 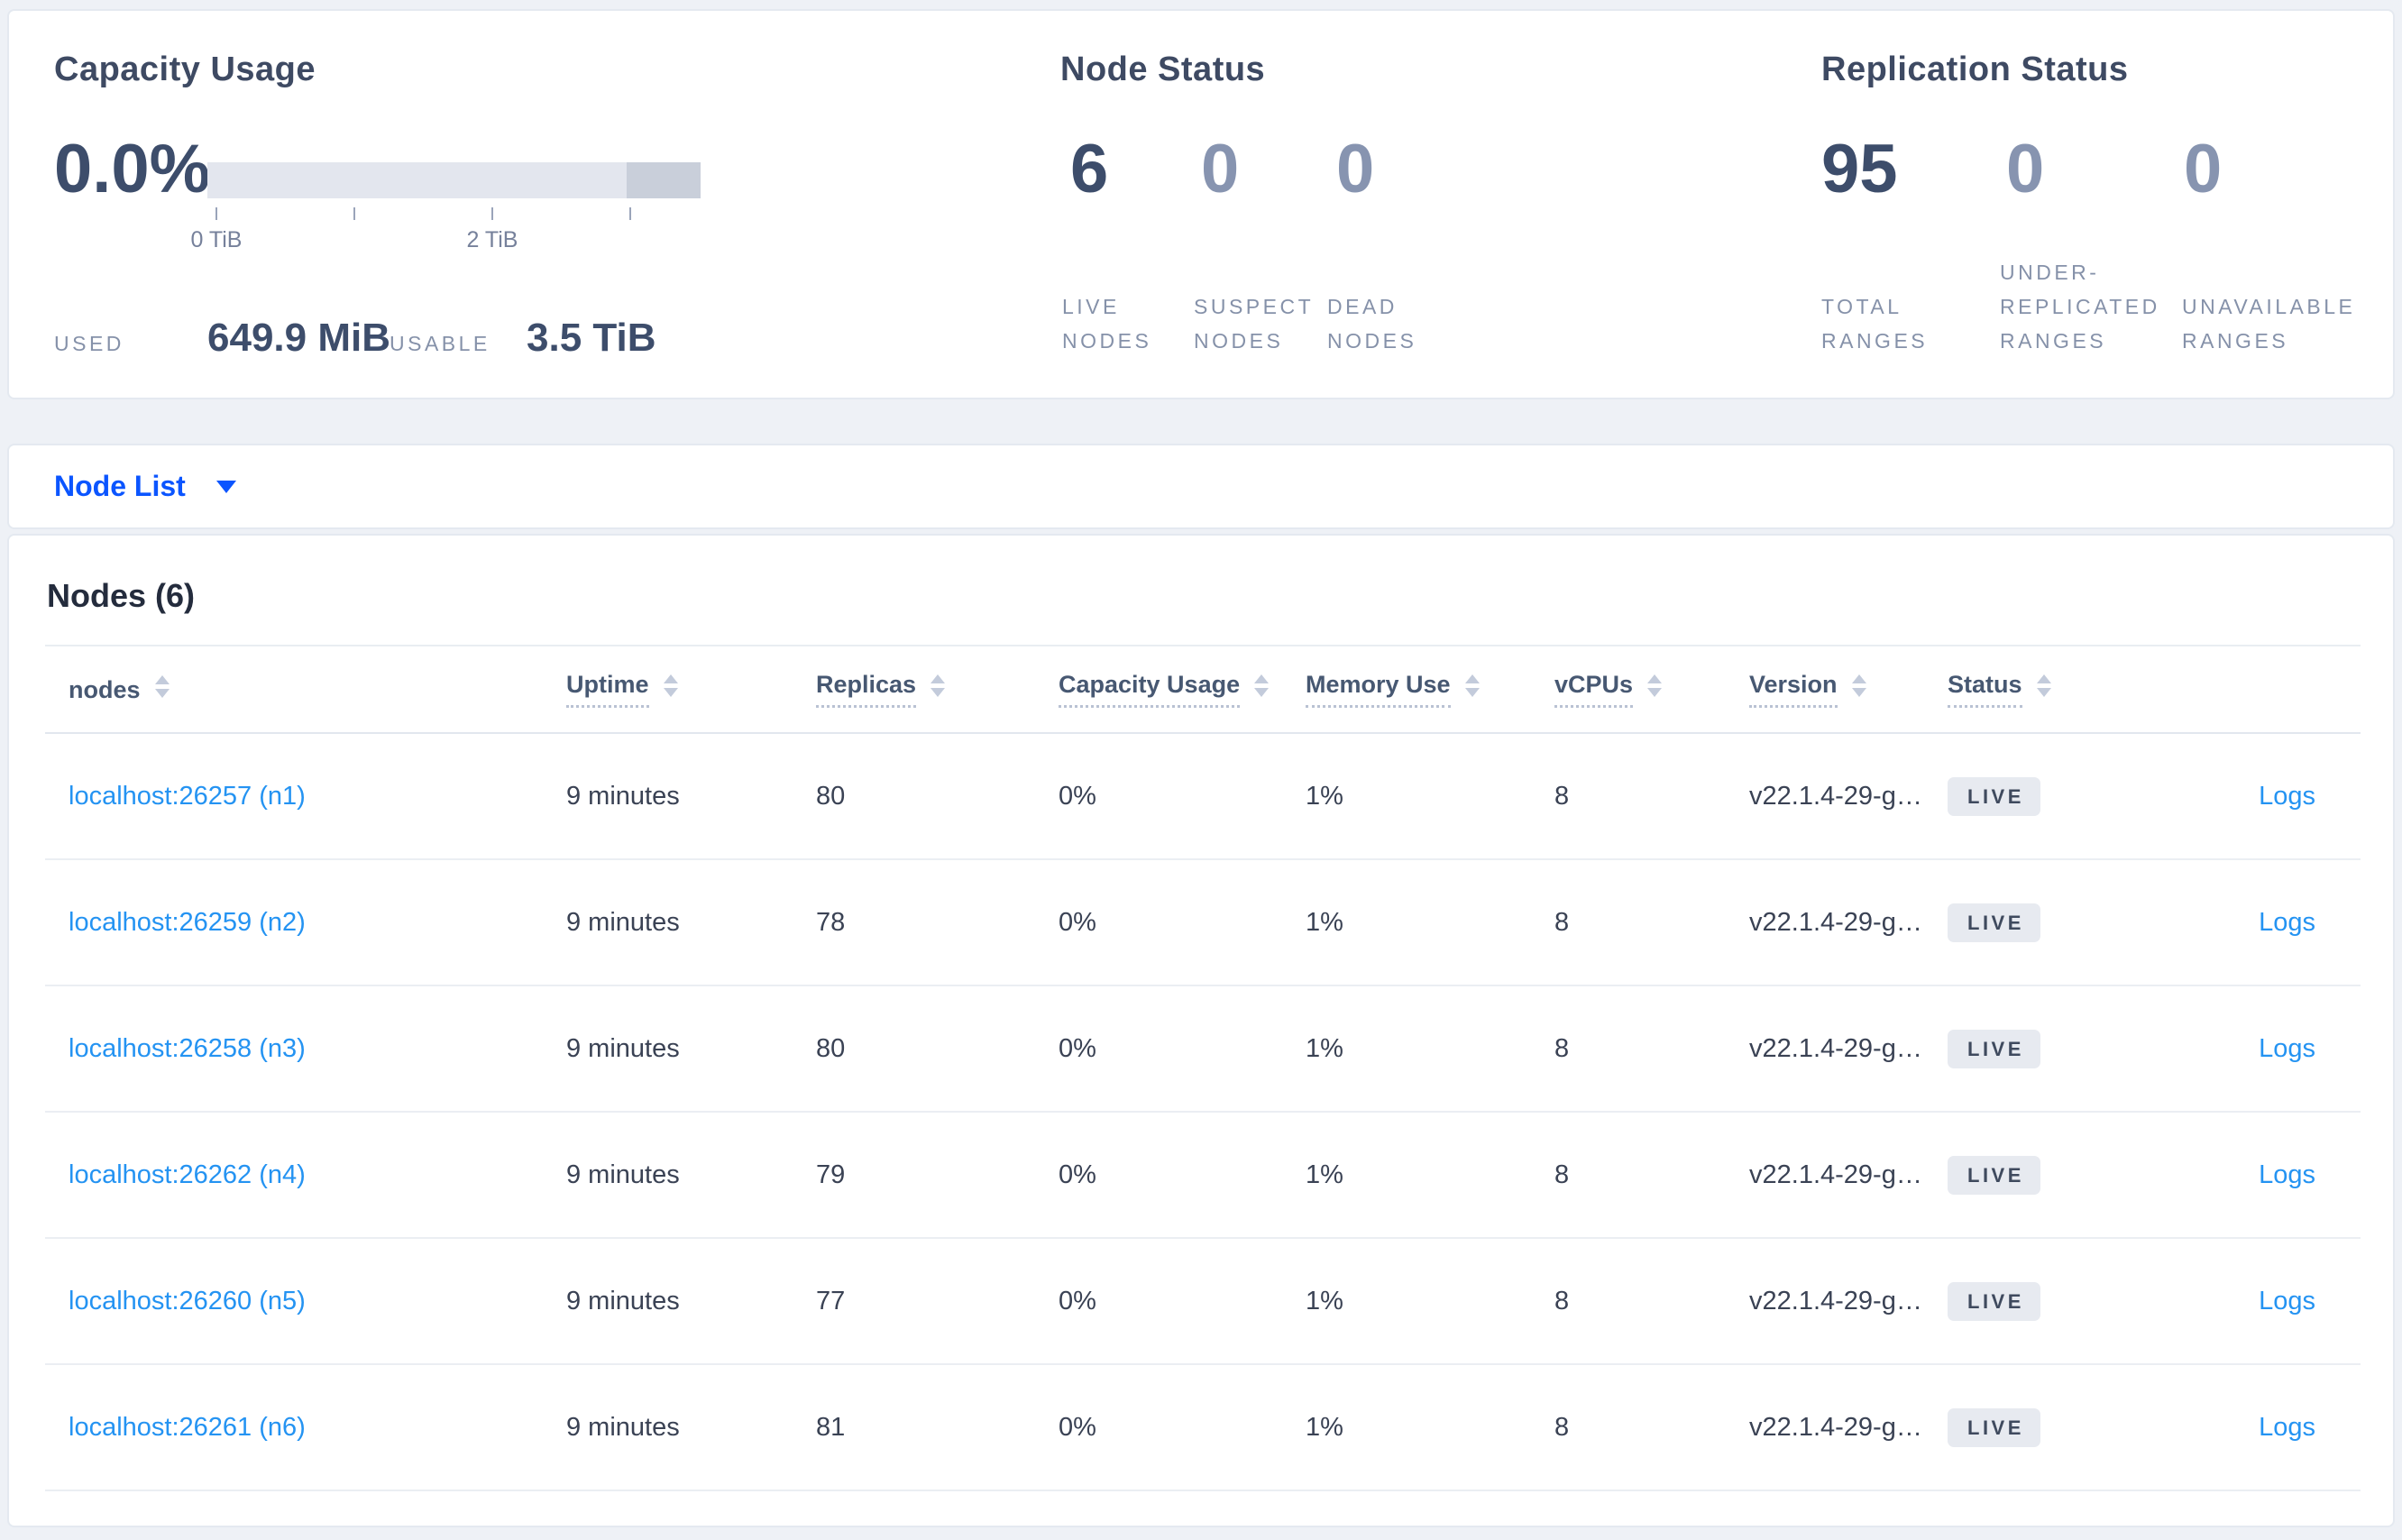 I want to click on node-link: localhost:26261 (n6), so click(x=187, y=1427).